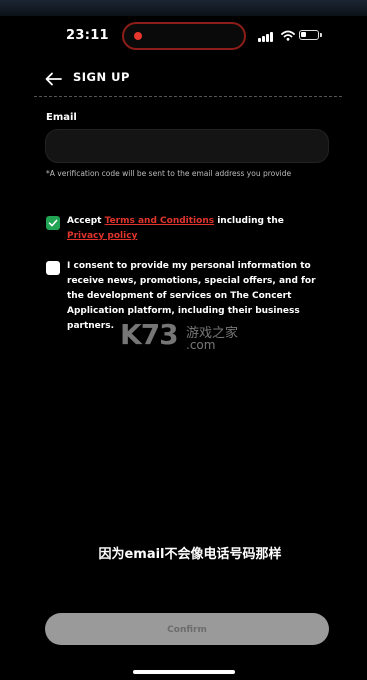  I want to click on confirm-button: Confirm, so click(187, 629).